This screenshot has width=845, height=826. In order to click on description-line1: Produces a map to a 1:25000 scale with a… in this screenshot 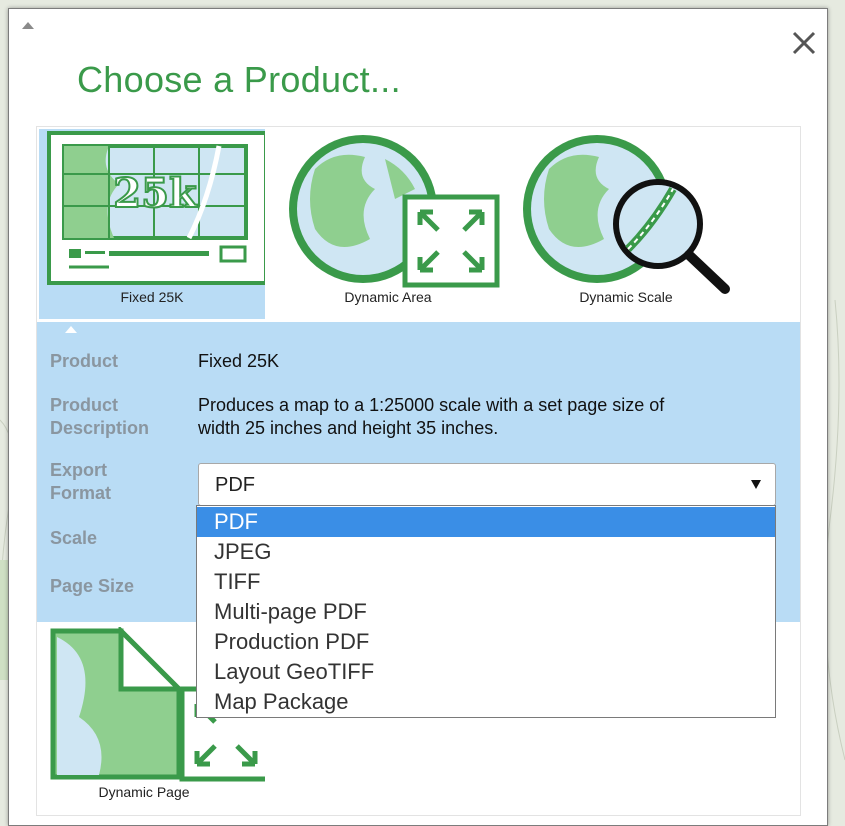, I will do `click(431, 405)`.